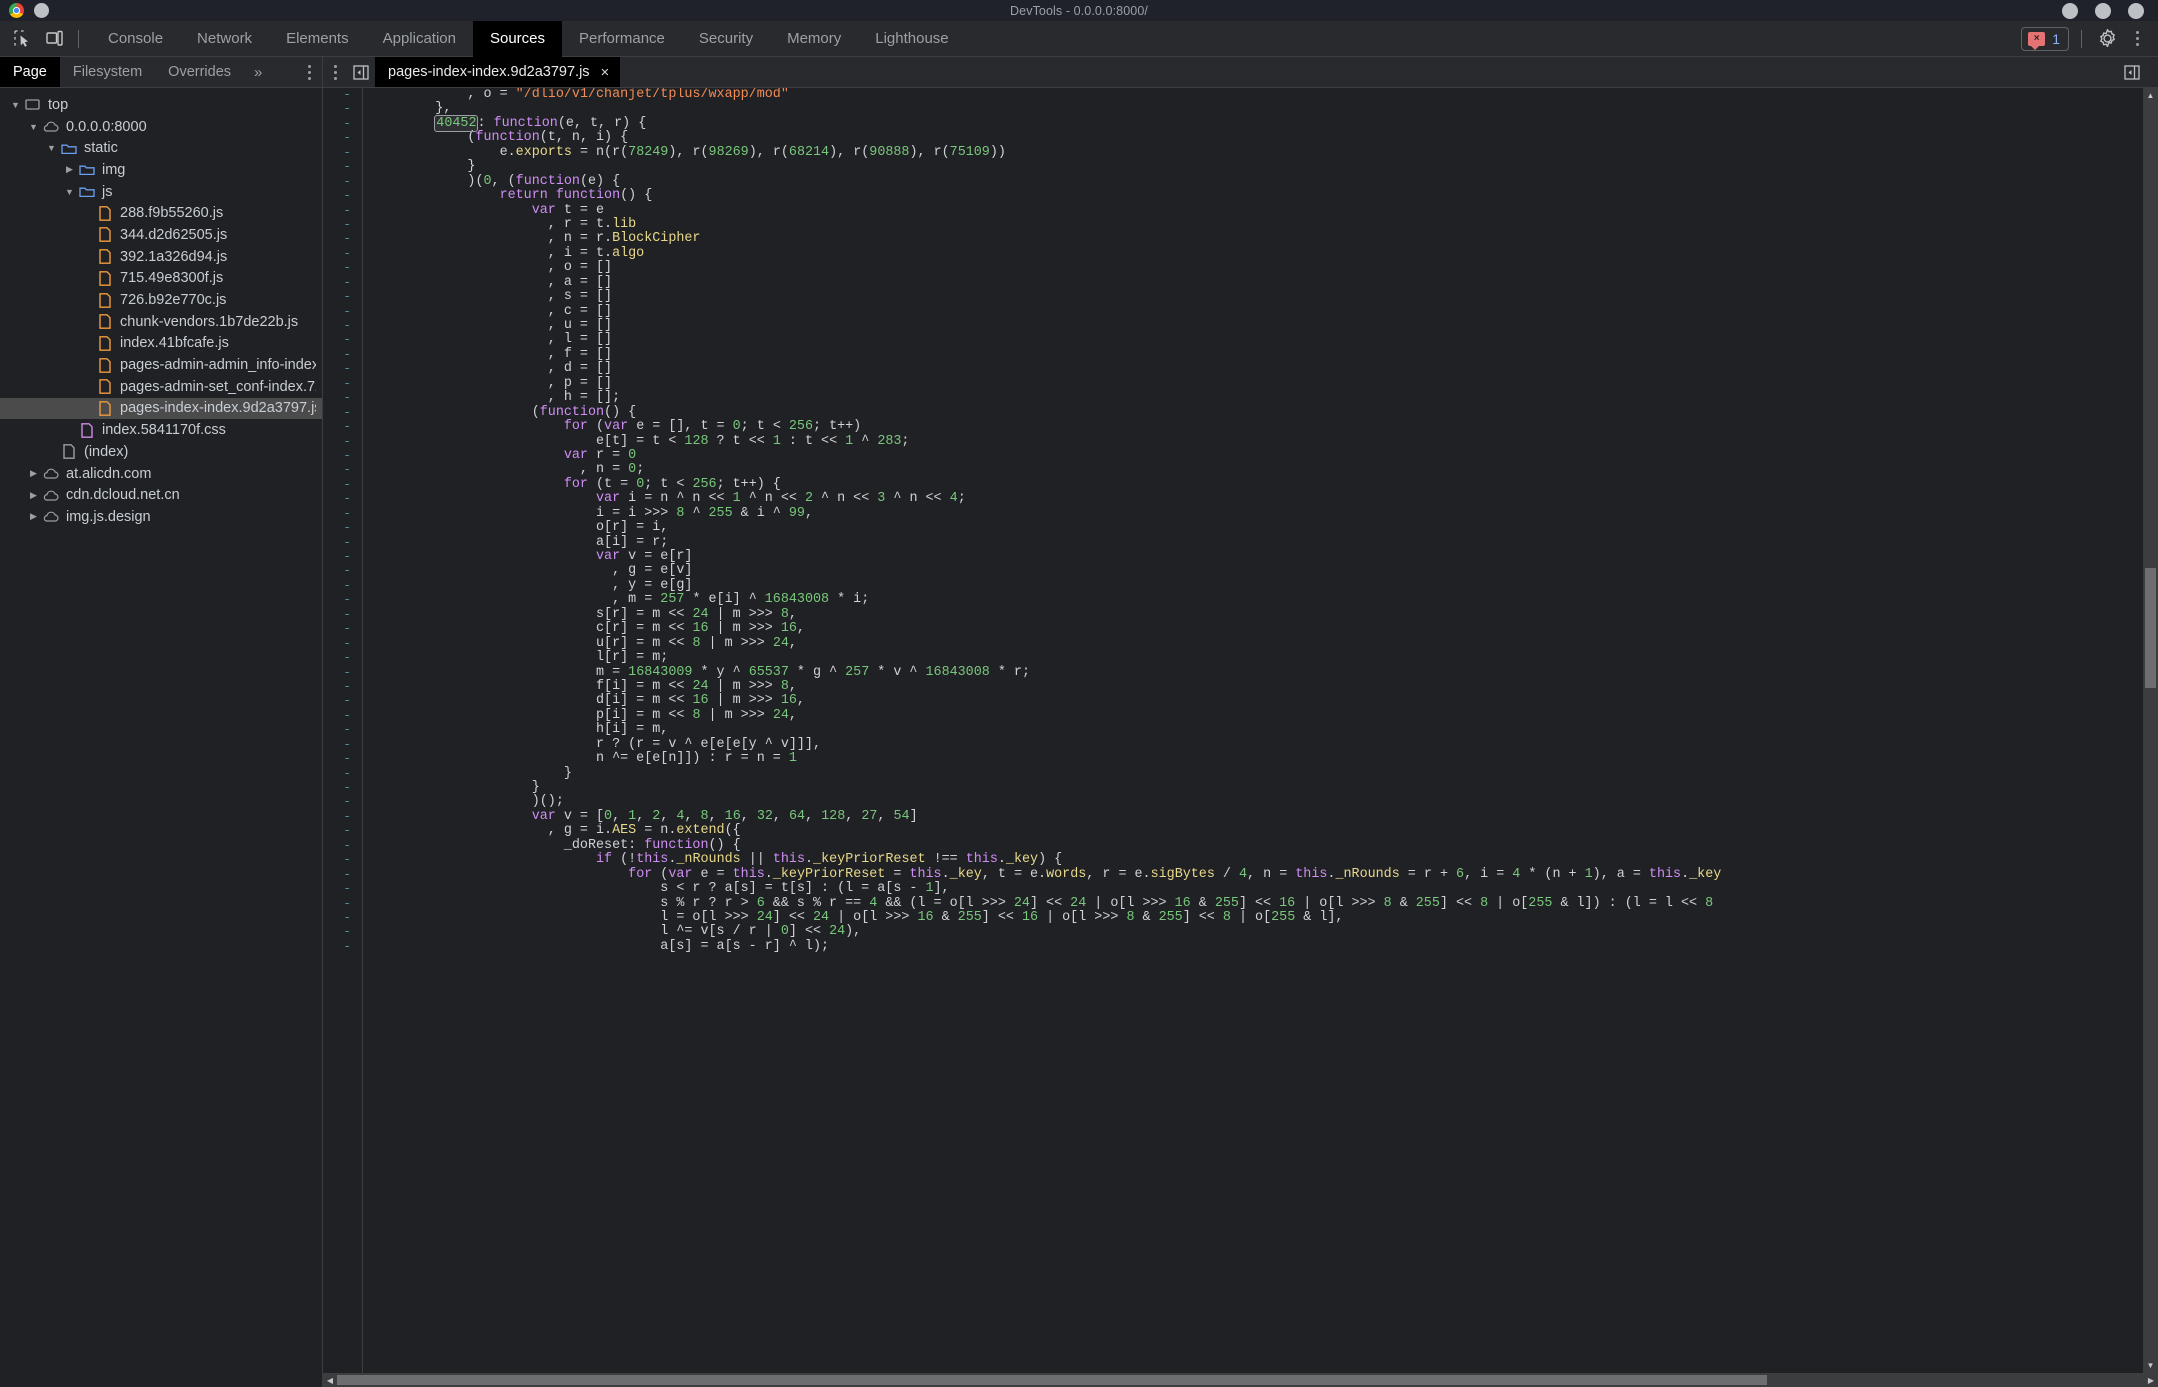 The image size is (2158, 1387). Describe the element at coordinates (161, 127) in the screenshot. I see `tree-item-0-0-0-0-8000: ▼ 0.0.0.0:8000` at that location.